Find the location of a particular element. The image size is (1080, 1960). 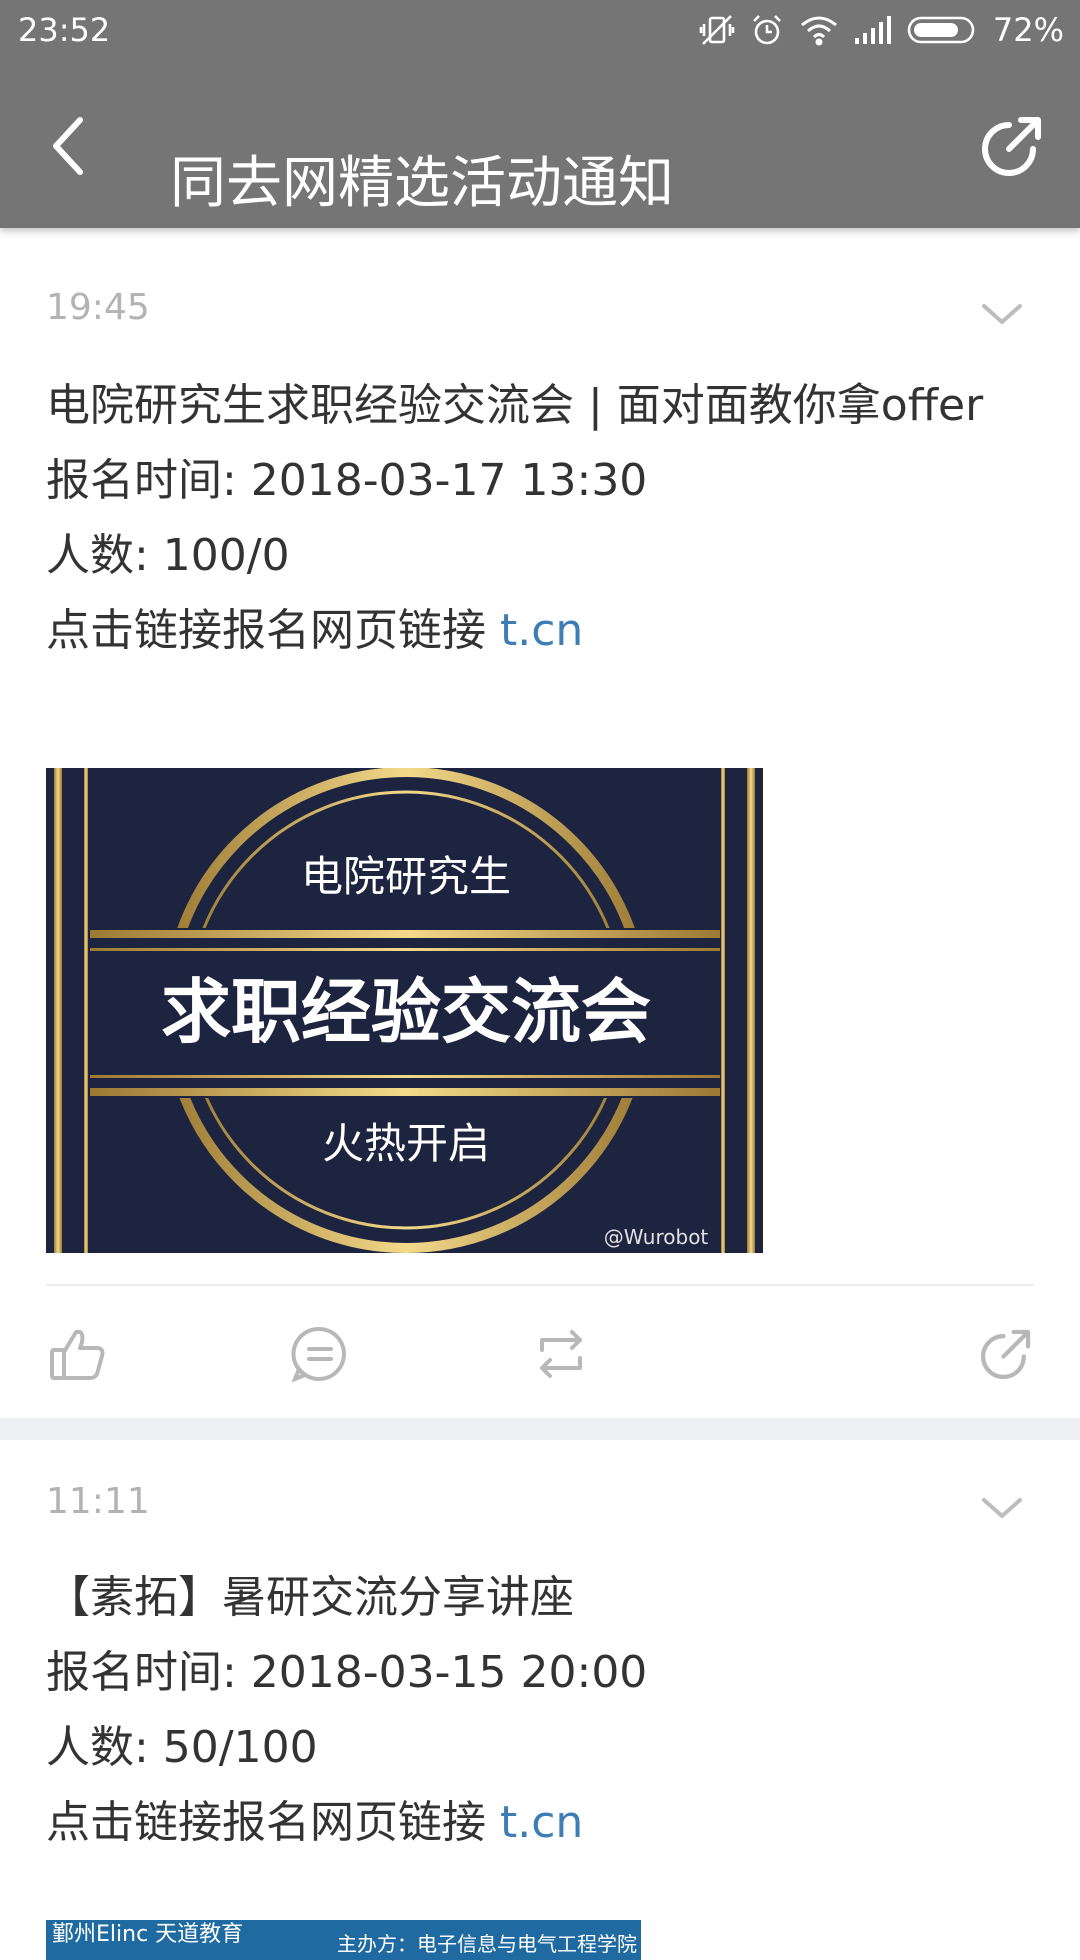

wifi-icon is located at coordinates (819, 30).